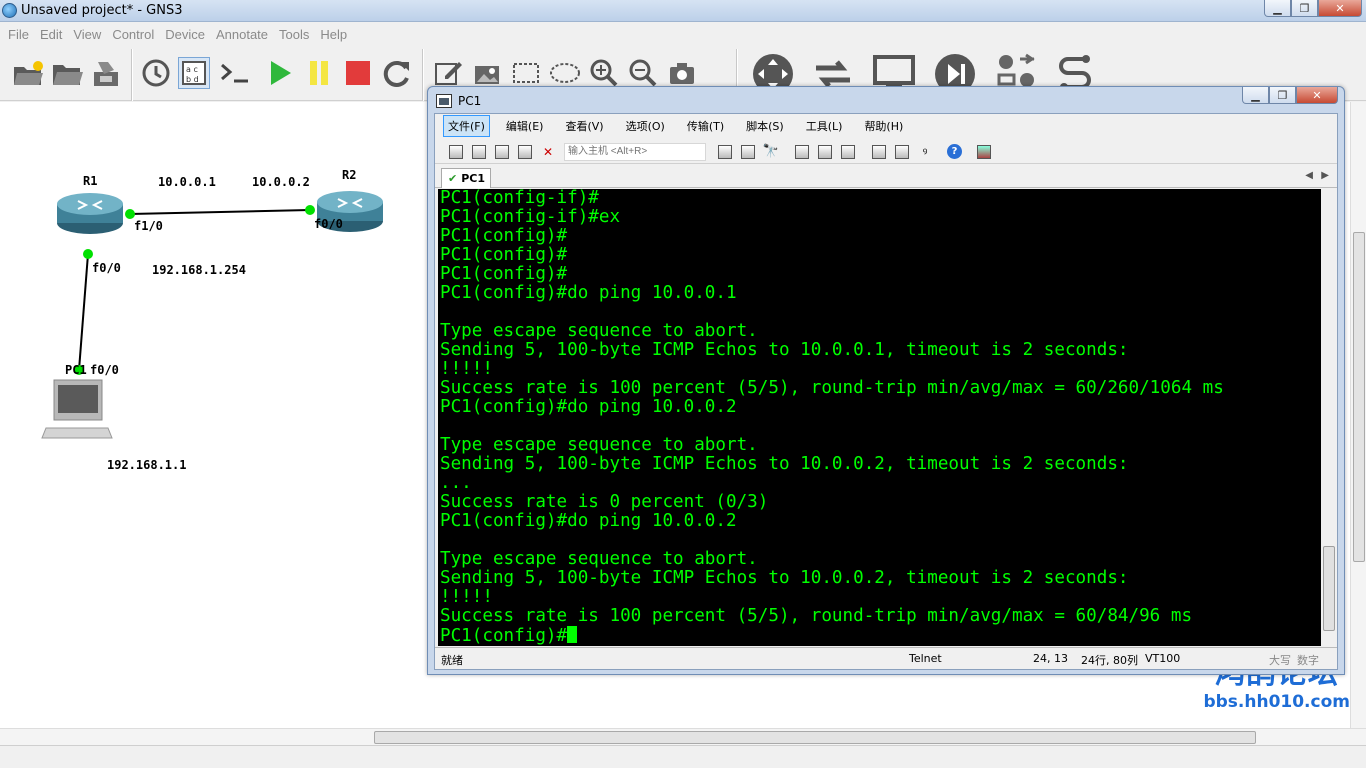 The width and height of the screenshot is (1366, 768). What do you see at coordinates (1340, 8) in the screenshot?
I see `close-button: ✕` at bounding box center [1340, 8].